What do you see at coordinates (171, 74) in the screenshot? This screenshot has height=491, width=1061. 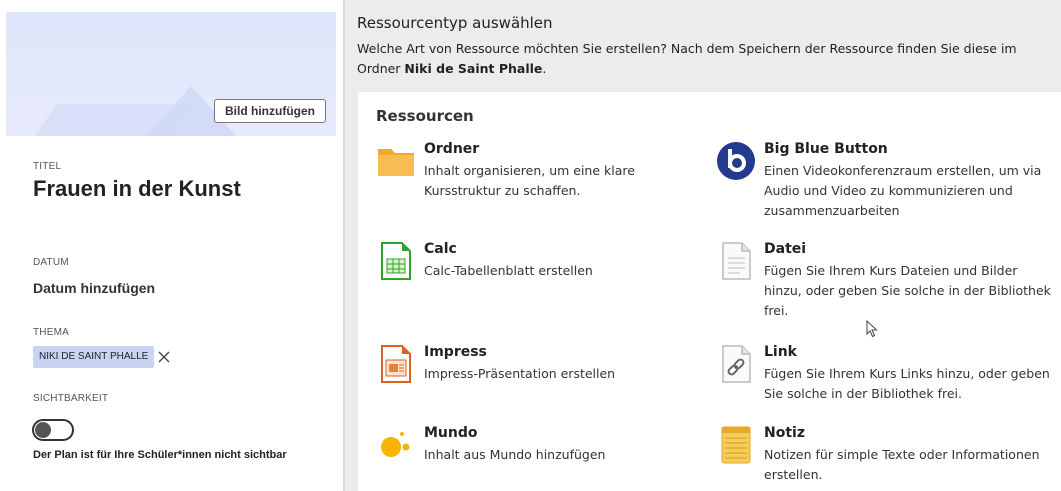 I see `cover-image-area: Bild hinzufügen` at bounding box center [171, 74].